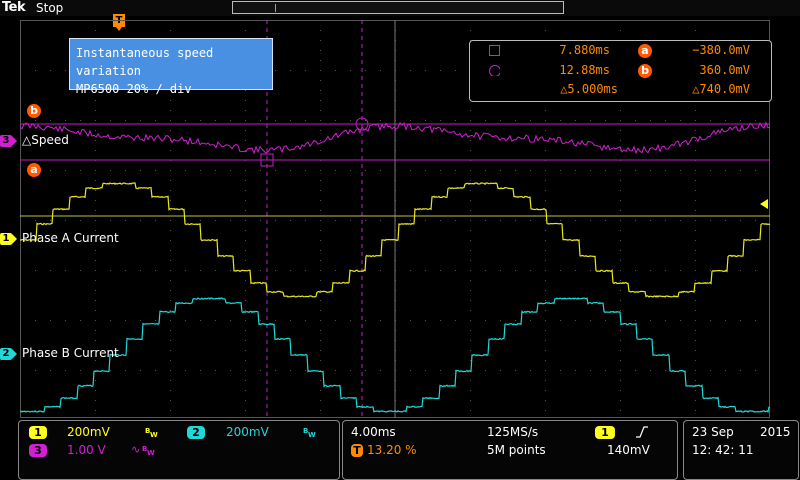 The width and height of the screenshot is (800, 480). What do you see at coordinates (136, 449) in the screenshot?
I see `ch3-coupling-icon: ∿` at bounding box center [136, 449].